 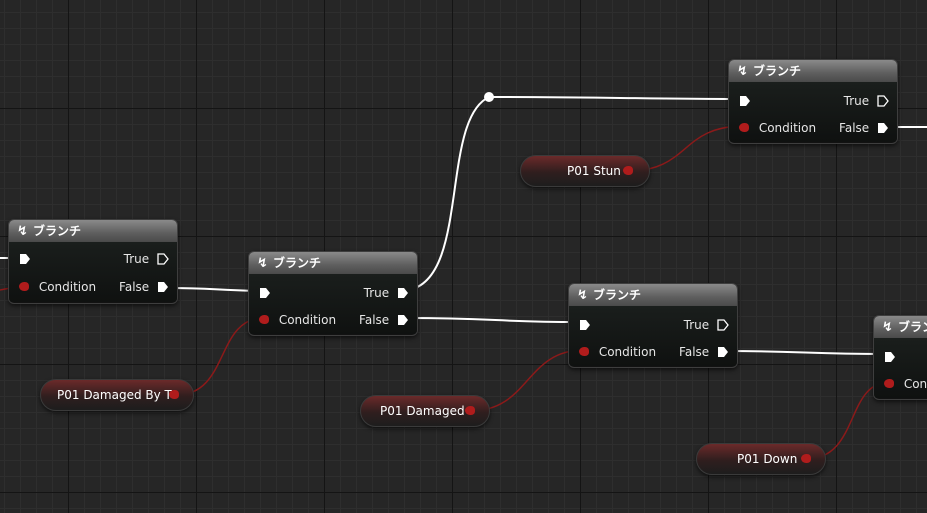 I want to click on variable-label: P01 Damaged By T, so click(x=114, y=395).